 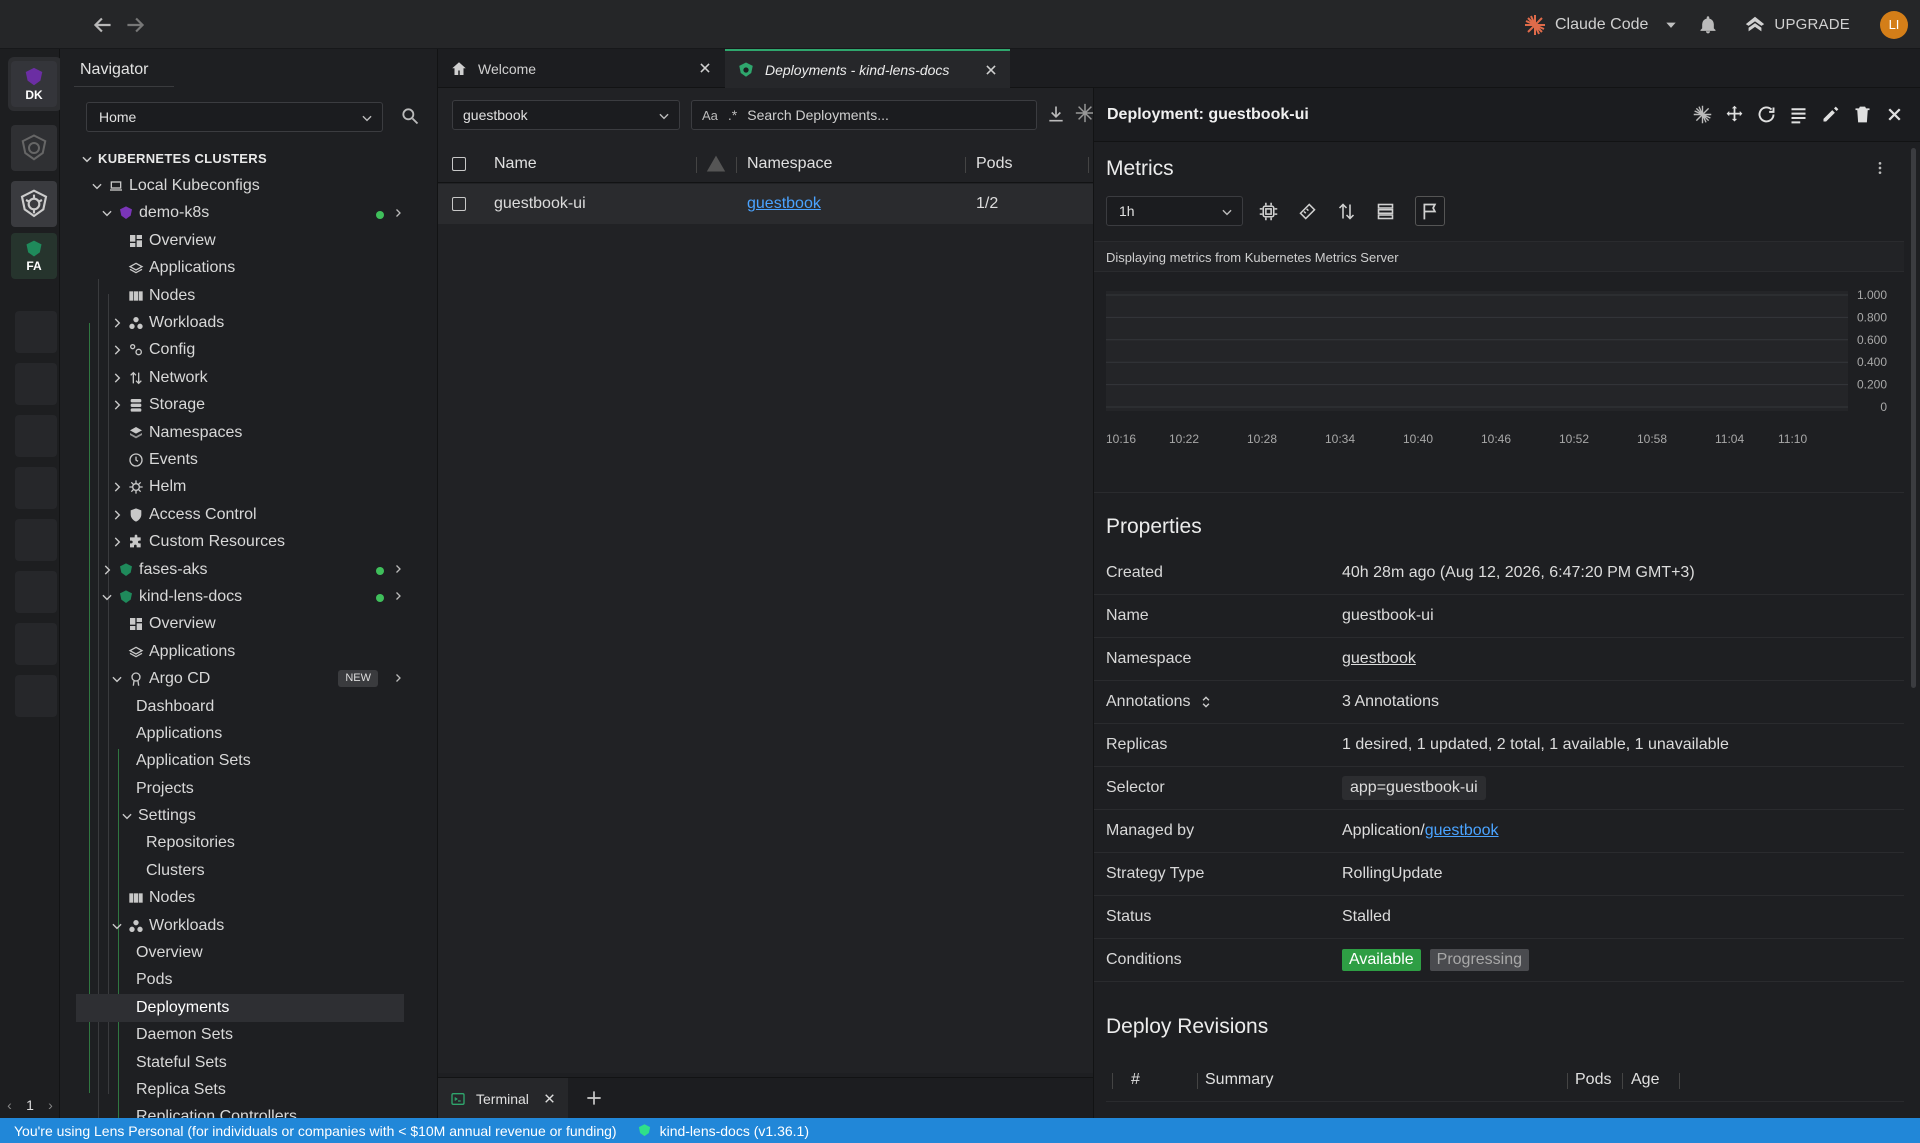 I want to click on bell-icon, so click(x=1708, y=25).